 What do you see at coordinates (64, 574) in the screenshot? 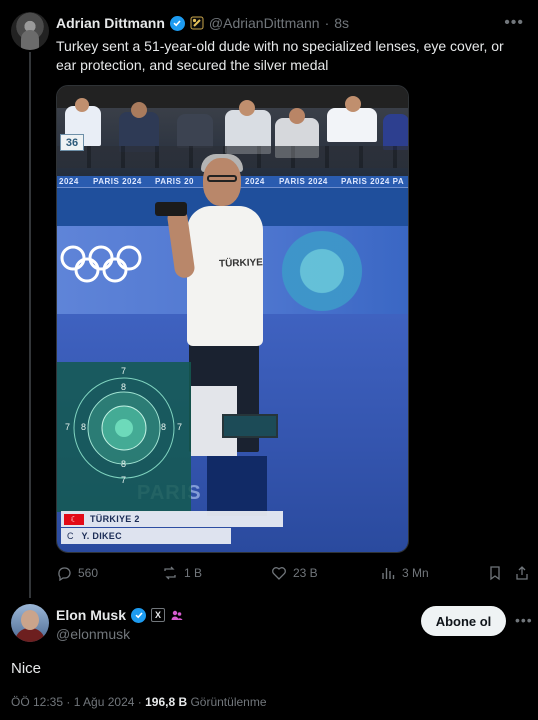
I see `reply-icon` at bounding box center [64, 574].